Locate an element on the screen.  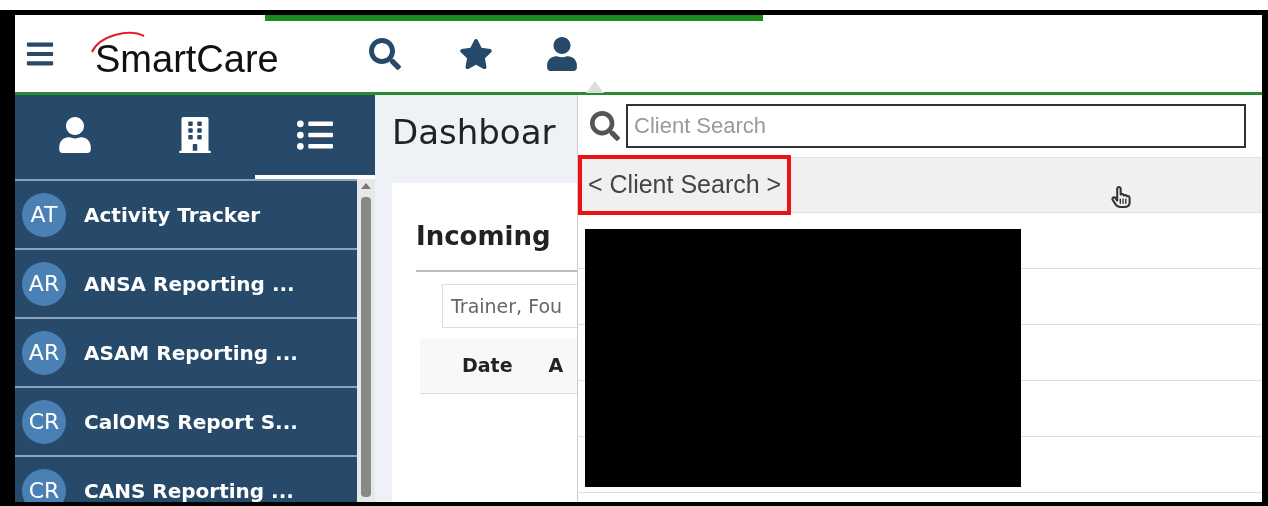
initials-avatar: AT is located at coordinates (44, 214).